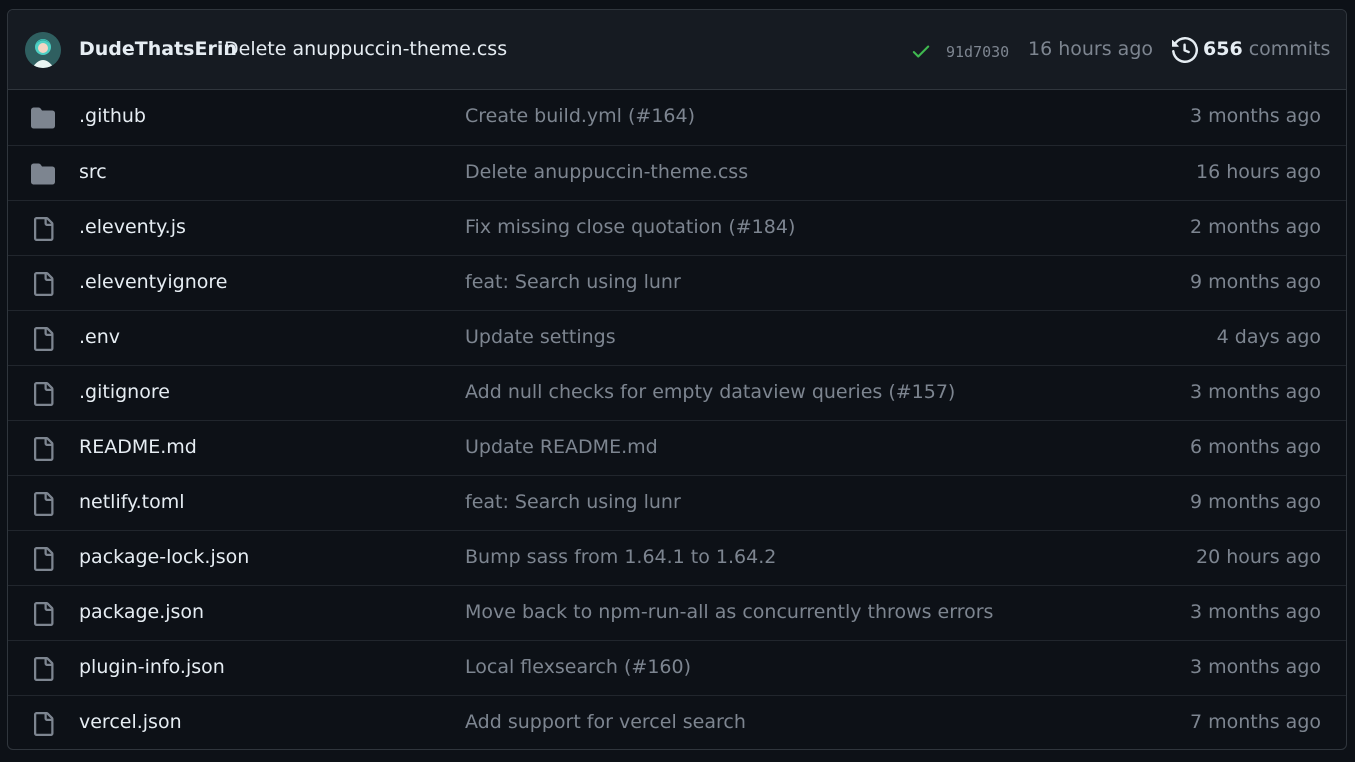 The height and width of the screenshot is (762, 1355). I want to click on commit-message-link: Local flexsearch (#160), so click(578, 667).